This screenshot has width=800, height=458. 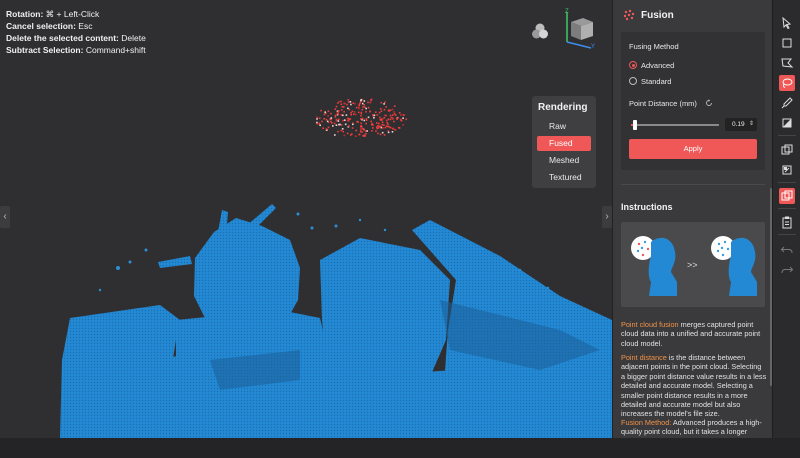 What do you see at coordinates (45, 50) in the screenshot?
I see `hint-label: Subtract Selection:` at bounding box center [45, 50].